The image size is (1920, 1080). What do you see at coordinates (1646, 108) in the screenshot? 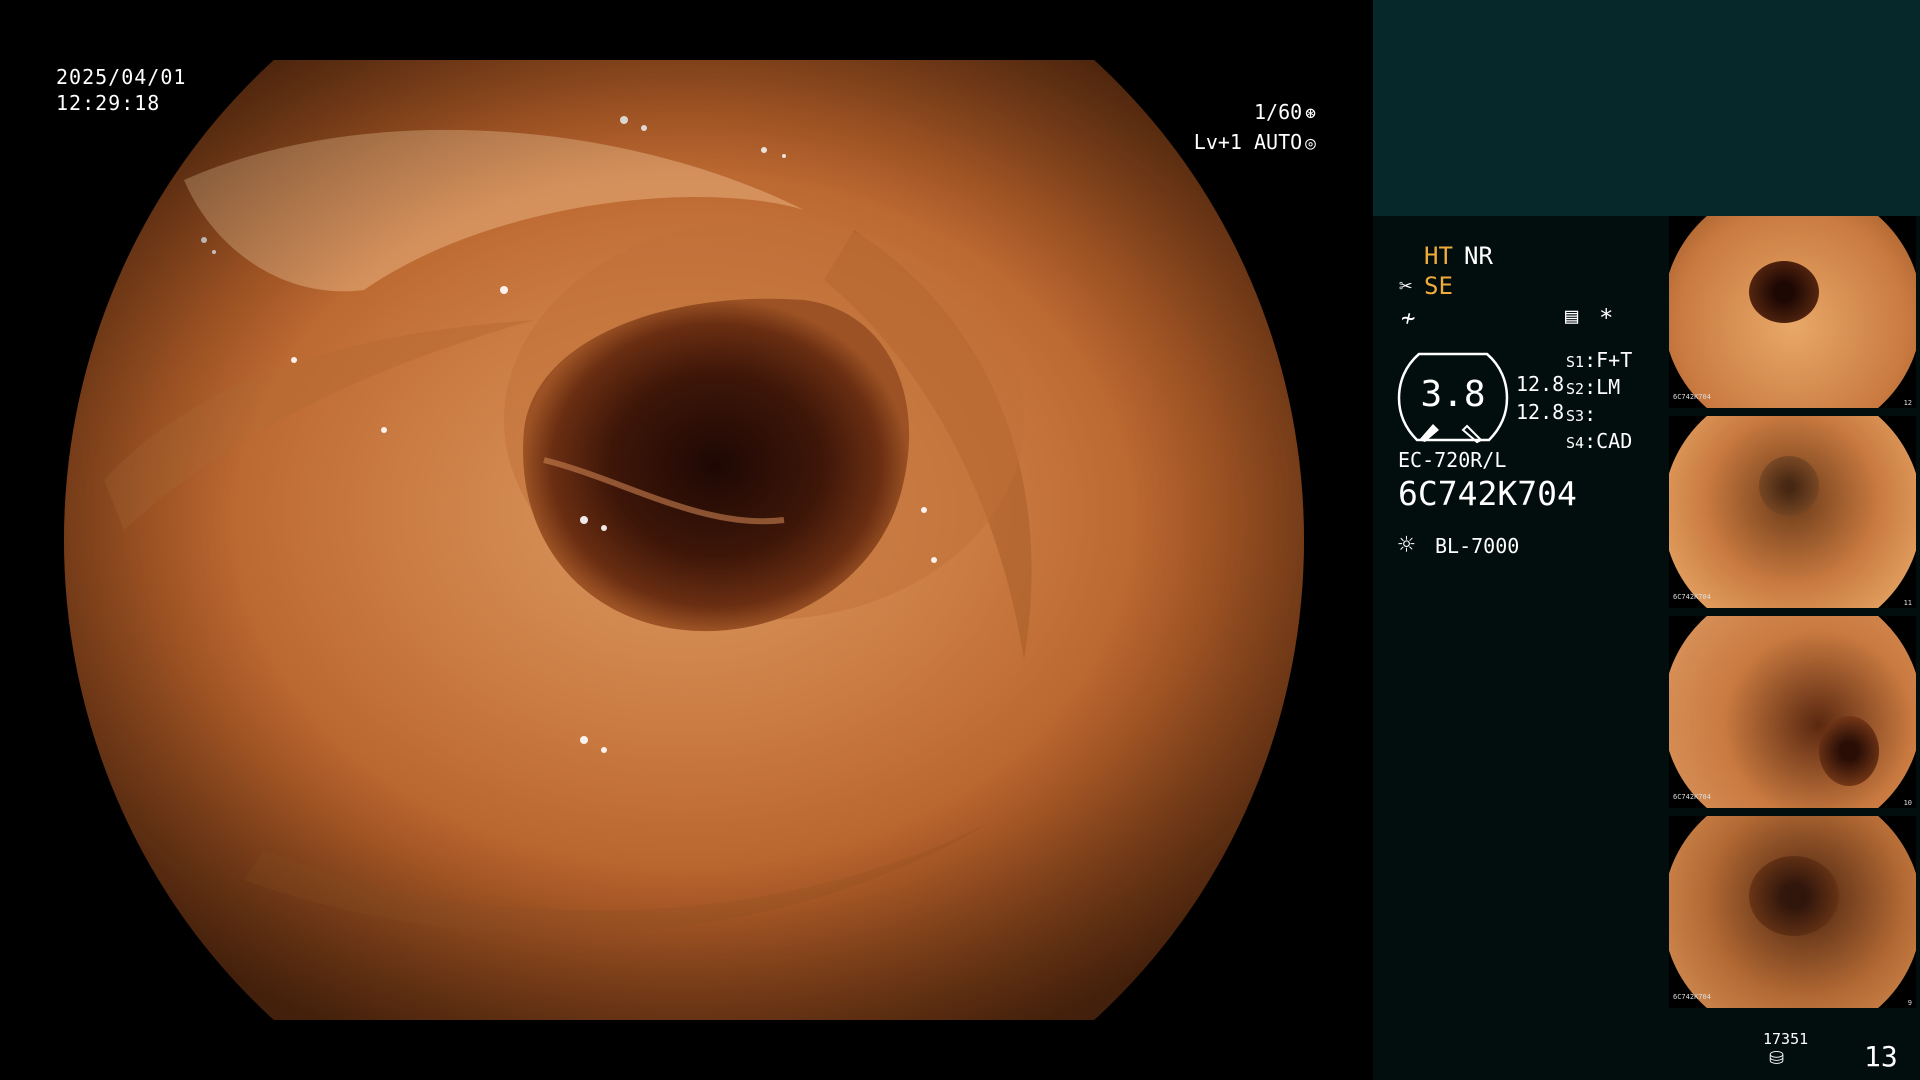
I see `panel-header-area` at bounding box center [1646, 108].